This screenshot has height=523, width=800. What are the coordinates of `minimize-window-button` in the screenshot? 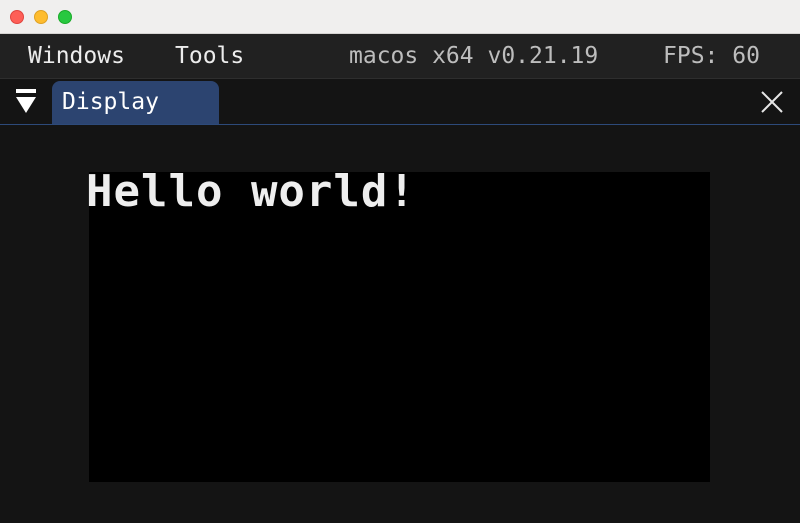 It's located at (41, 17).